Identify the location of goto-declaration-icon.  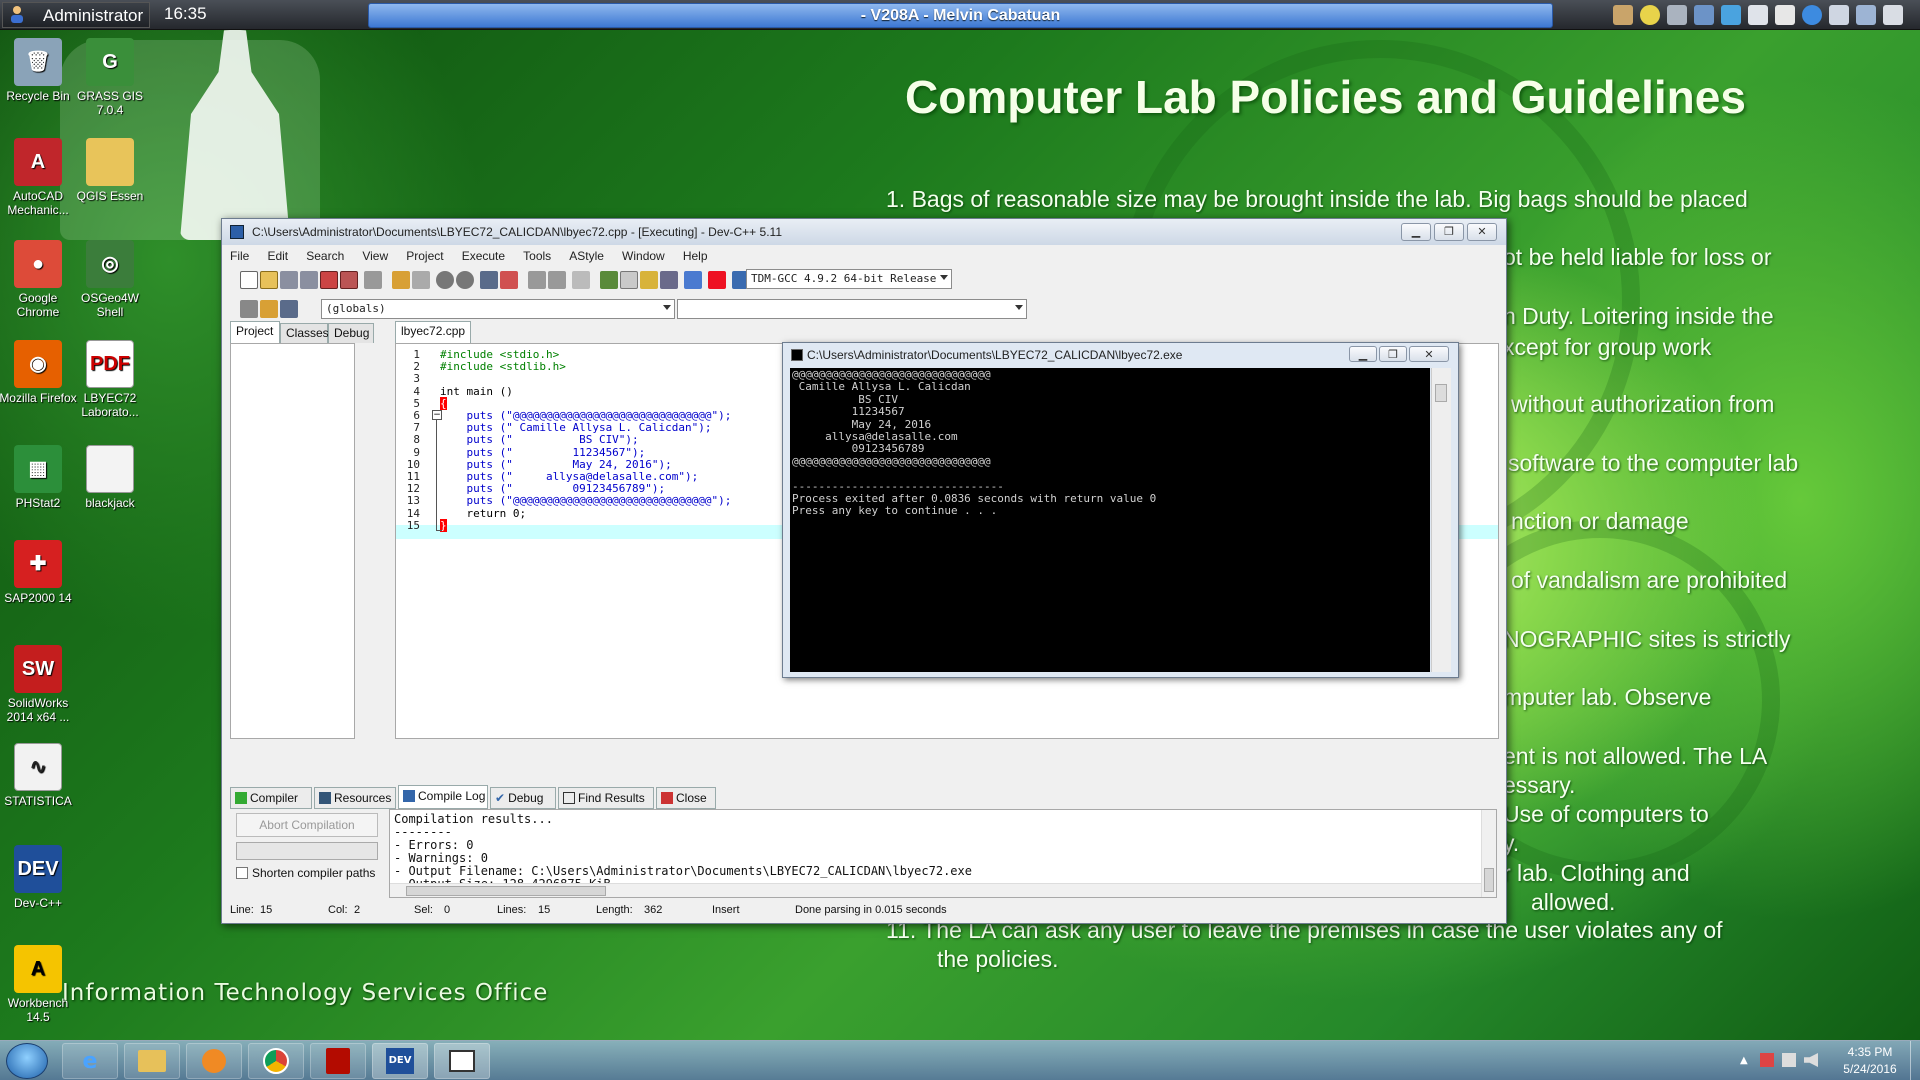
(249, 309).